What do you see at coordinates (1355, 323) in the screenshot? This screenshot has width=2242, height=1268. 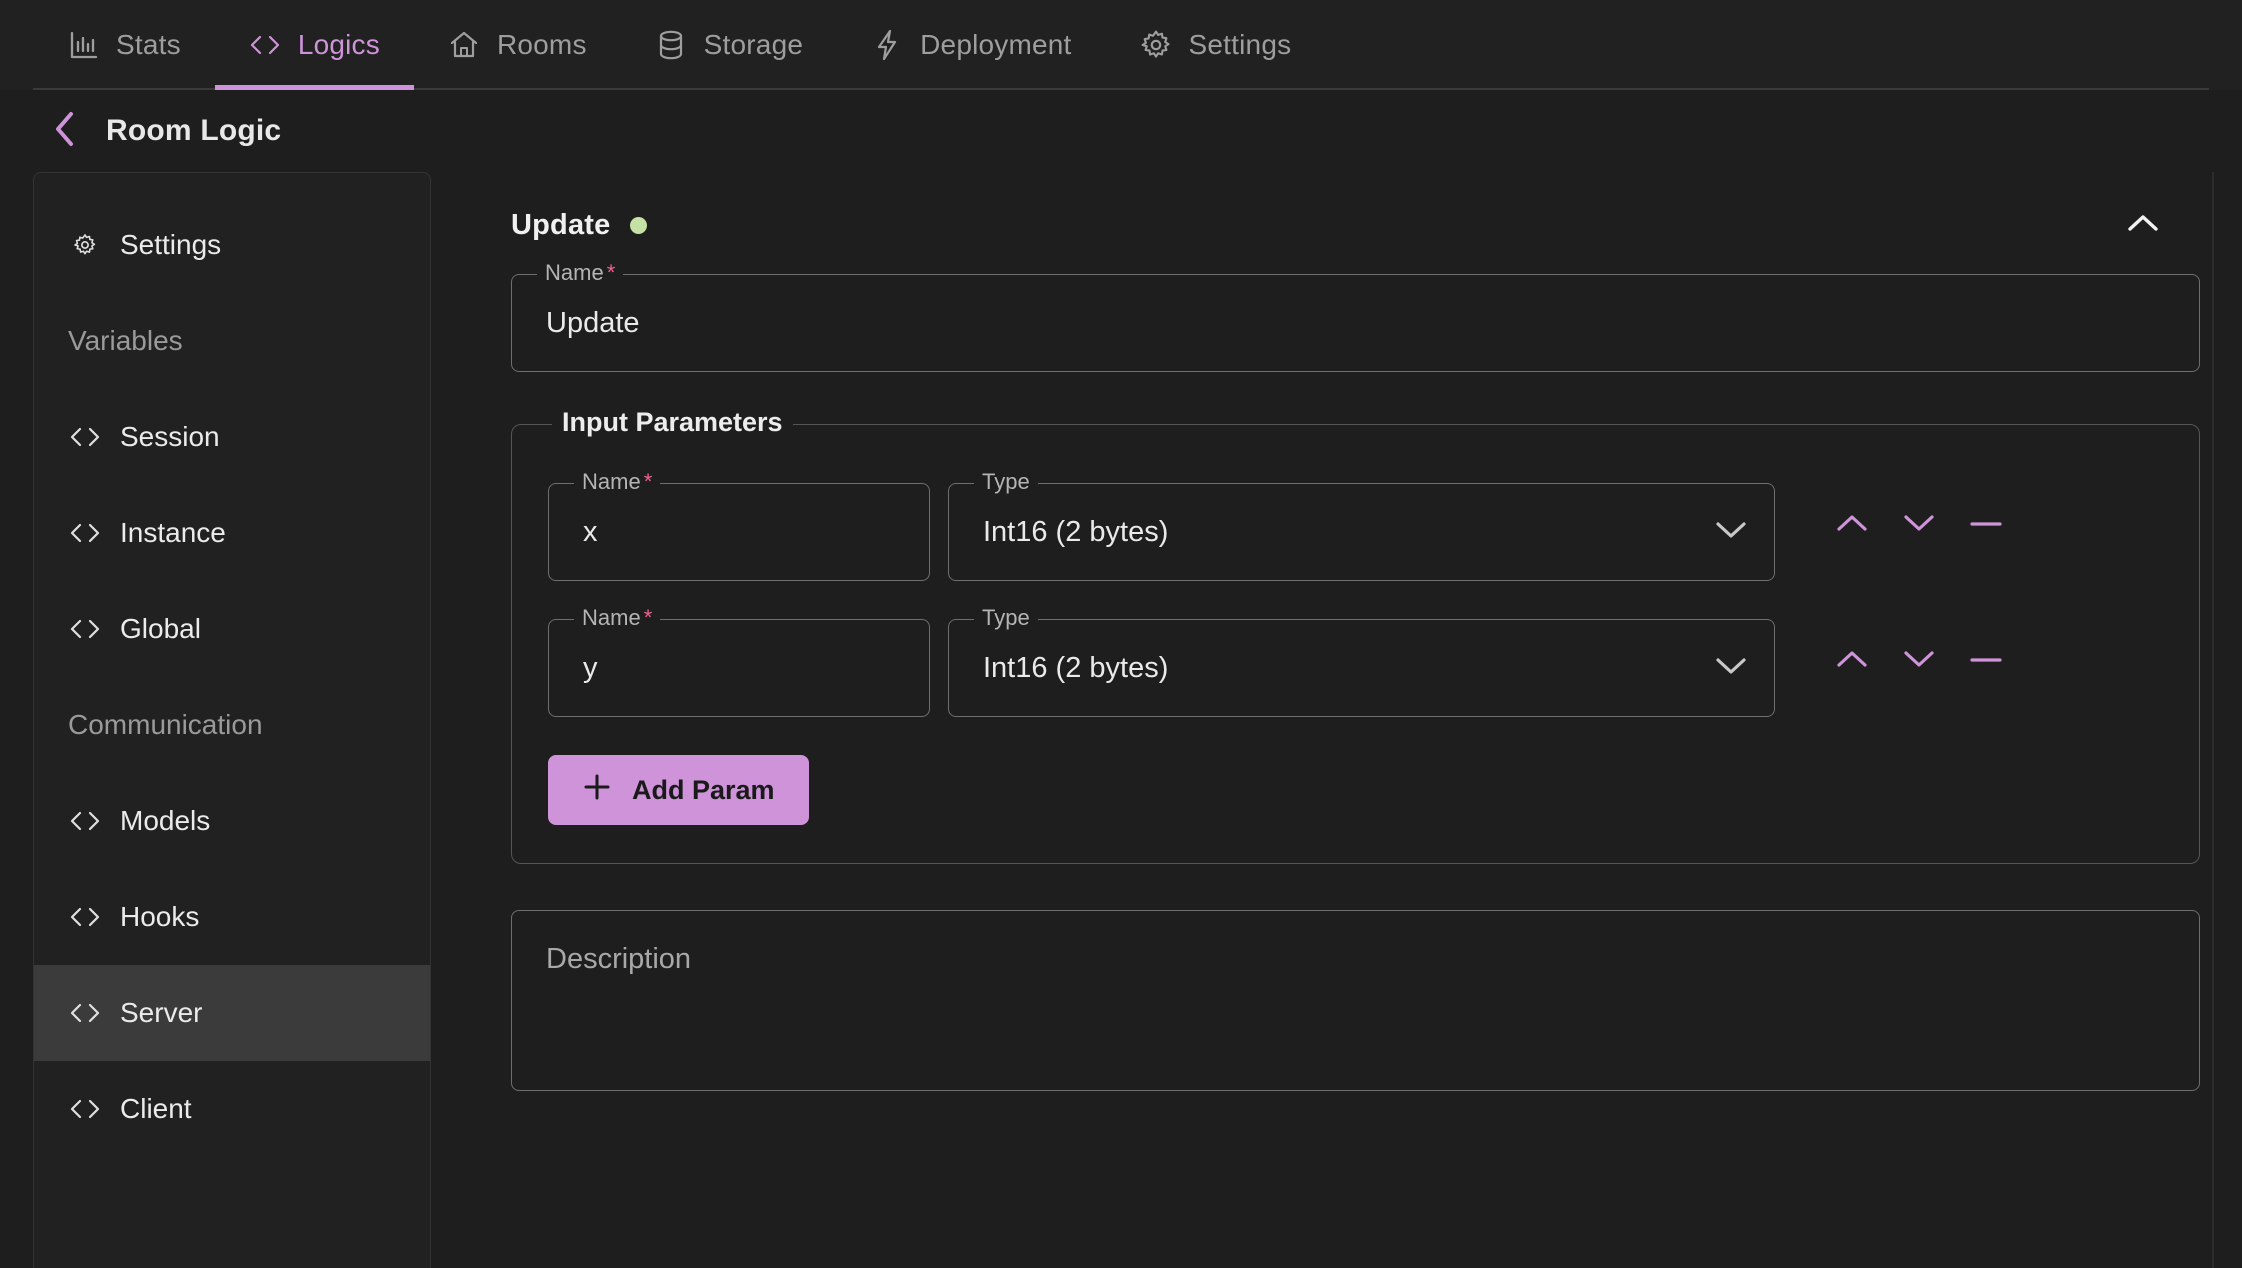 I see `logic-name-input: Update` at bounding box center [1355, 323].